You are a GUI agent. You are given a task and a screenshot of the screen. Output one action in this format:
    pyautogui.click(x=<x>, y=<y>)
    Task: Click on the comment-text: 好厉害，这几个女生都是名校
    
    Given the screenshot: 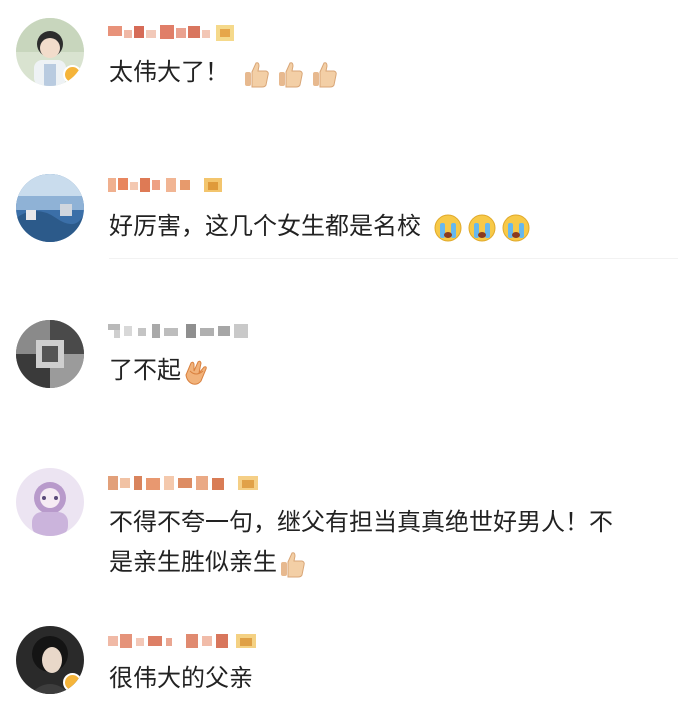 What is the action you would take?
    pyautogui.click(x=320, y=226)
    